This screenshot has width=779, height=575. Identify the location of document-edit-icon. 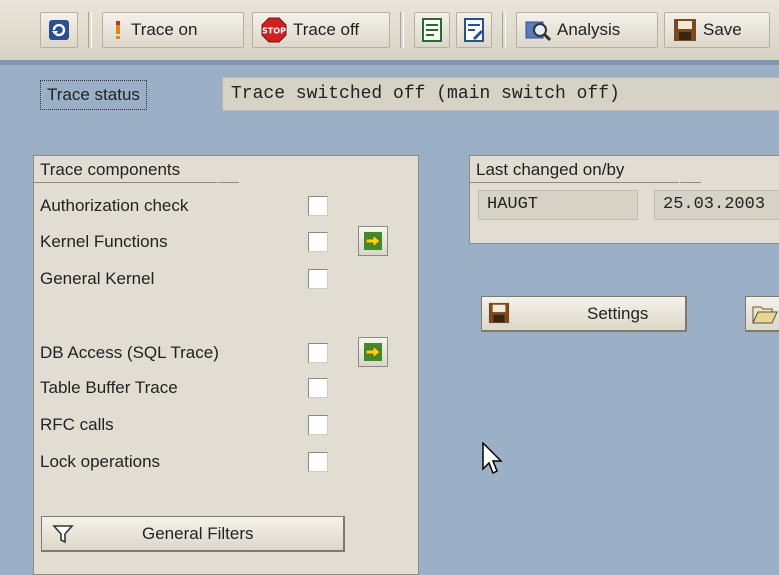
(474, 30).